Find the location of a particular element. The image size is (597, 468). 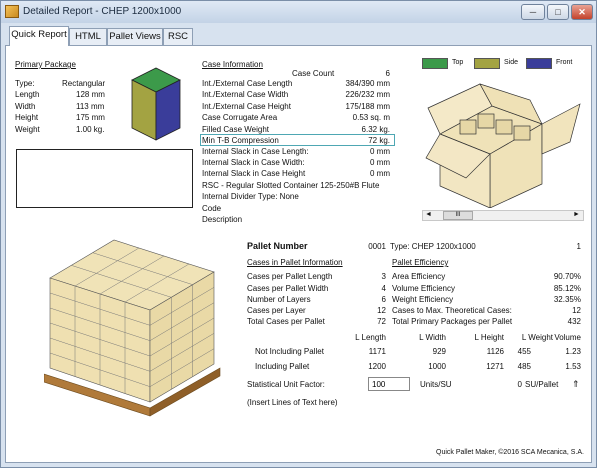

dims-header: L Height is located at coordinates (489, 337).